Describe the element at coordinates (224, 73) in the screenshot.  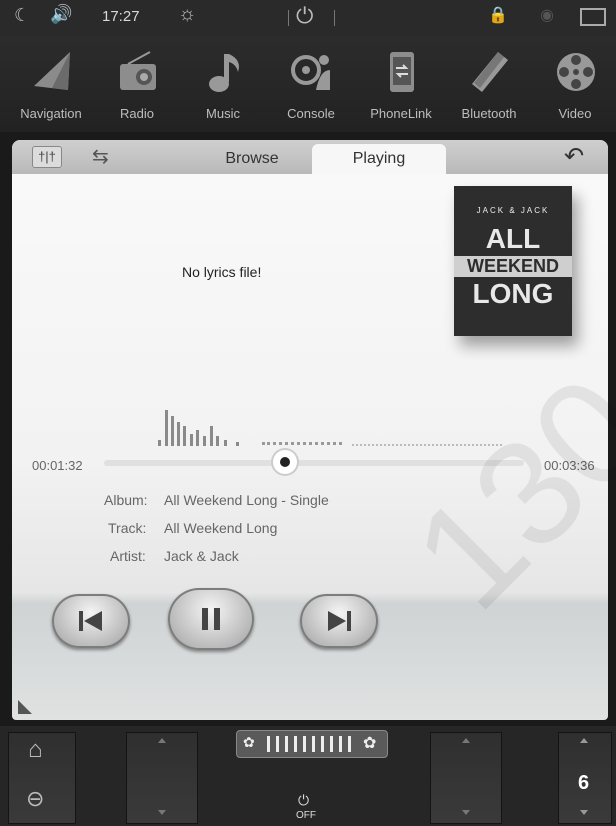
I see `music-icon` at that location.